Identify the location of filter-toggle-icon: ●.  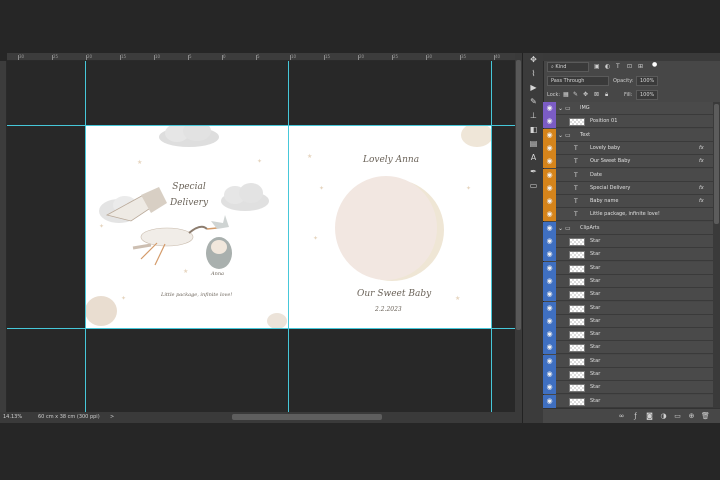
(654, 65).